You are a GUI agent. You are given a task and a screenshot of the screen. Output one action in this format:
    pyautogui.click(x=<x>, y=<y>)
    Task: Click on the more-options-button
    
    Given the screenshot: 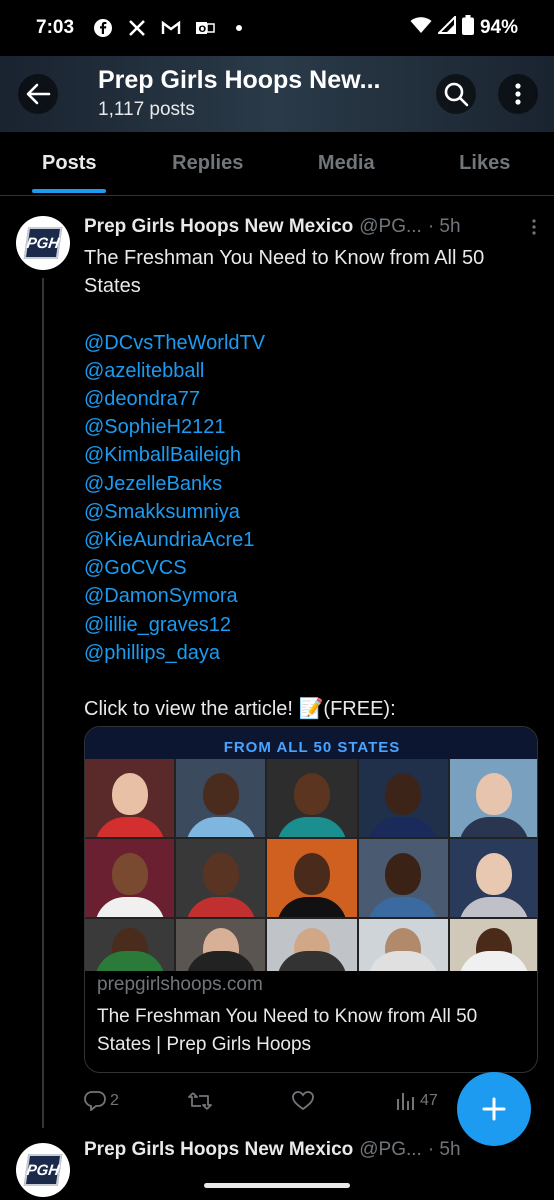 What is the action you would take?
    pyautogui.click(x=518, y=94)
    